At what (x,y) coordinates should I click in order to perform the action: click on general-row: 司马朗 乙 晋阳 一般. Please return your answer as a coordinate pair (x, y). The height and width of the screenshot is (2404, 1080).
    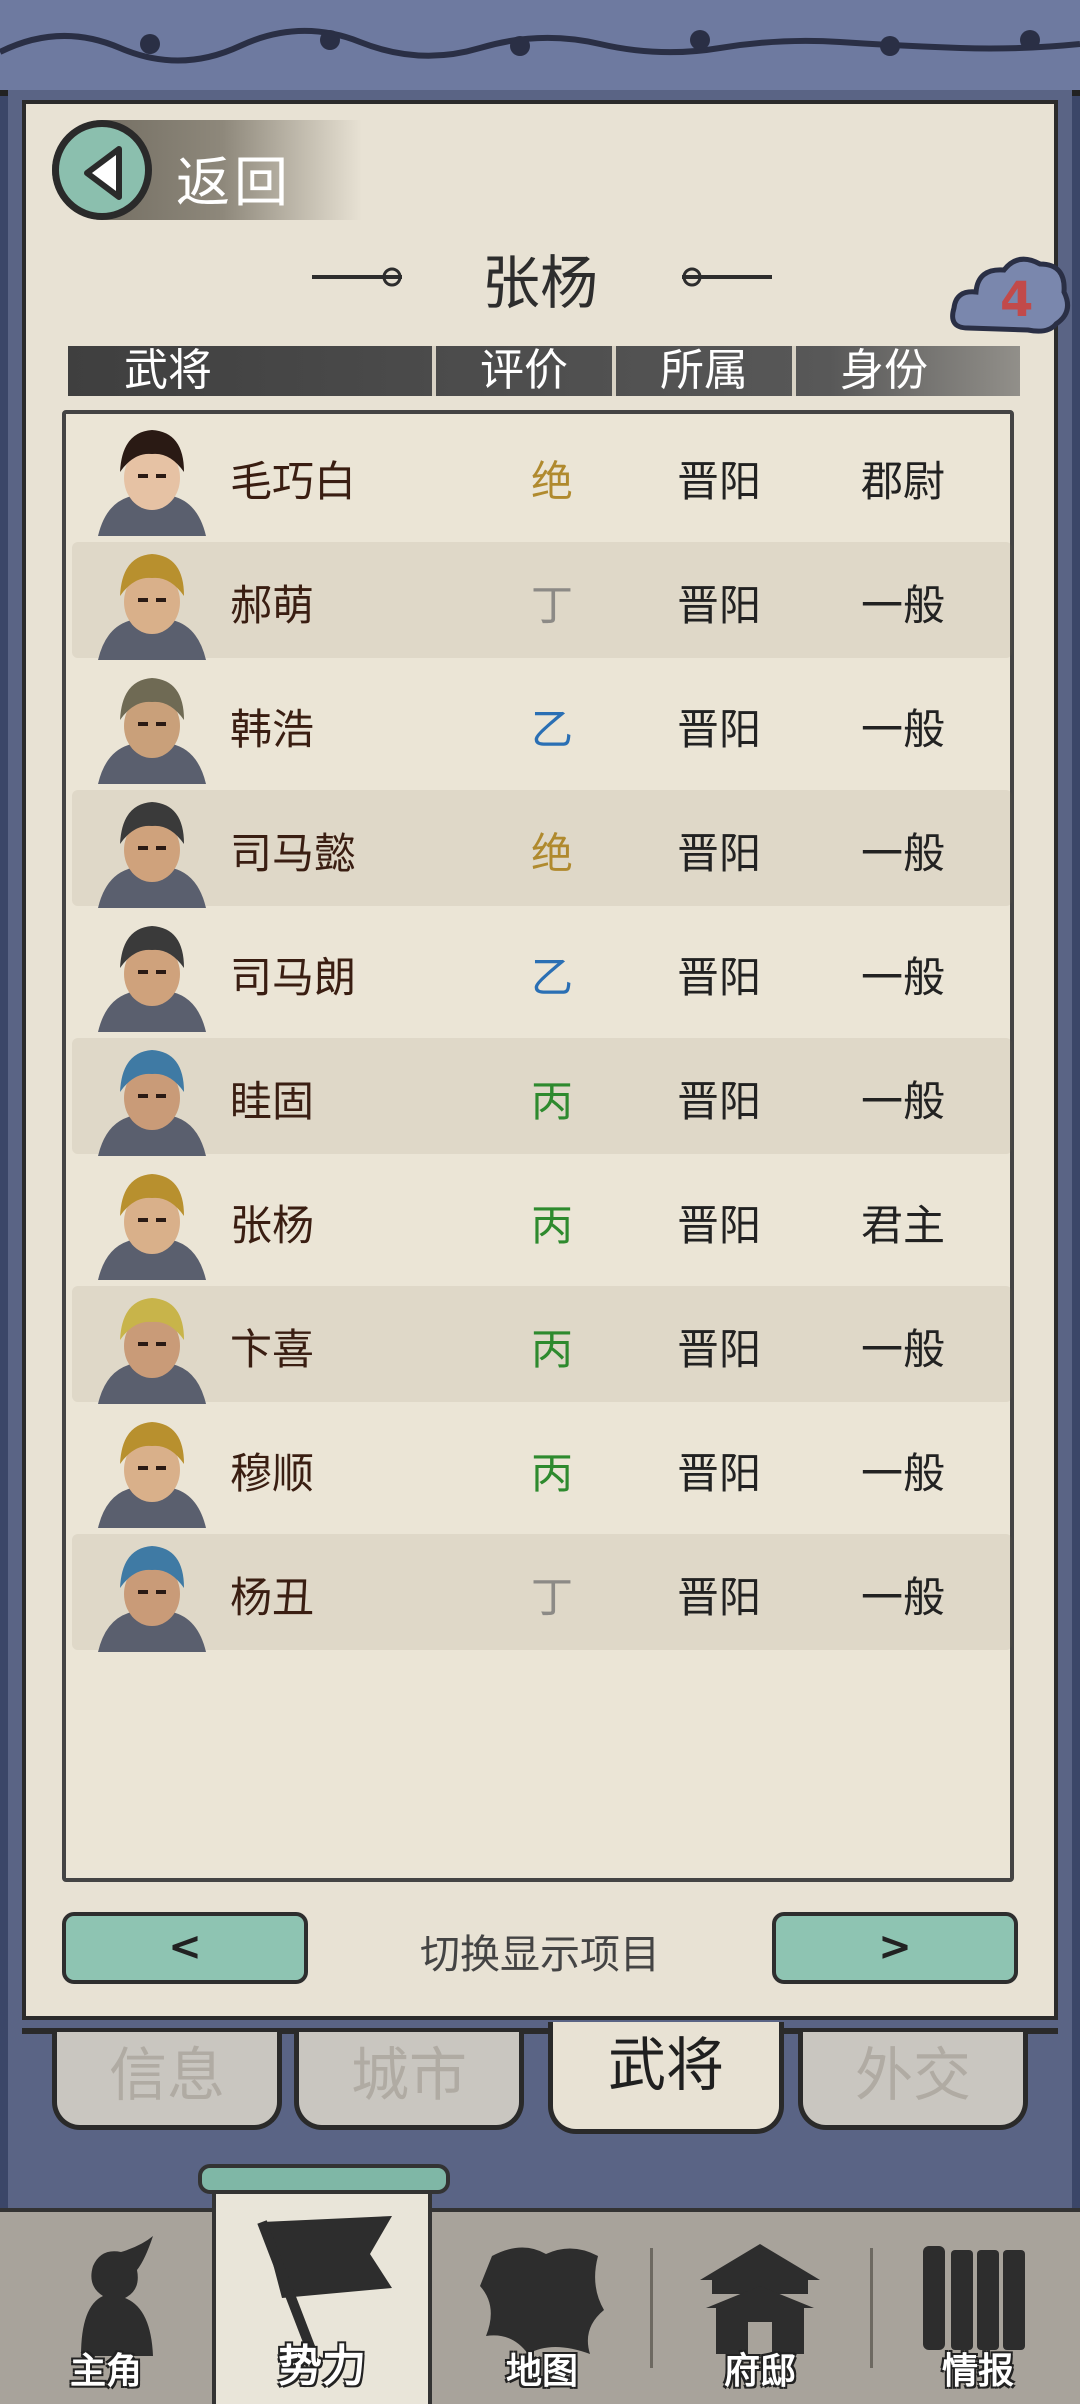
    Looking at the image, I should click on (542, 973).